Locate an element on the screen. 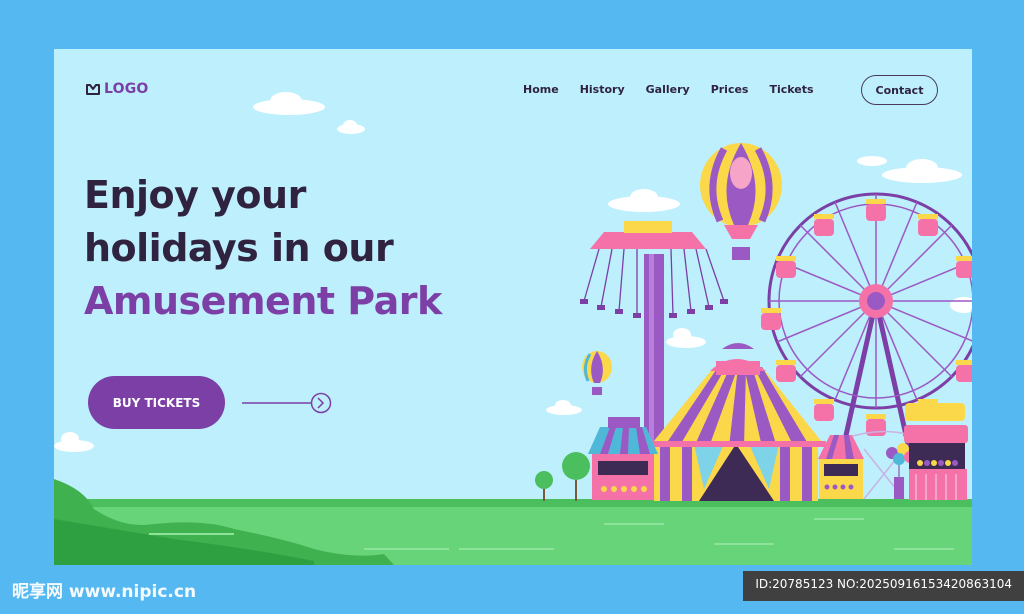 This screenshot has width=1024, height=614. contact-button: Contact is located at coordinates (899, 90).